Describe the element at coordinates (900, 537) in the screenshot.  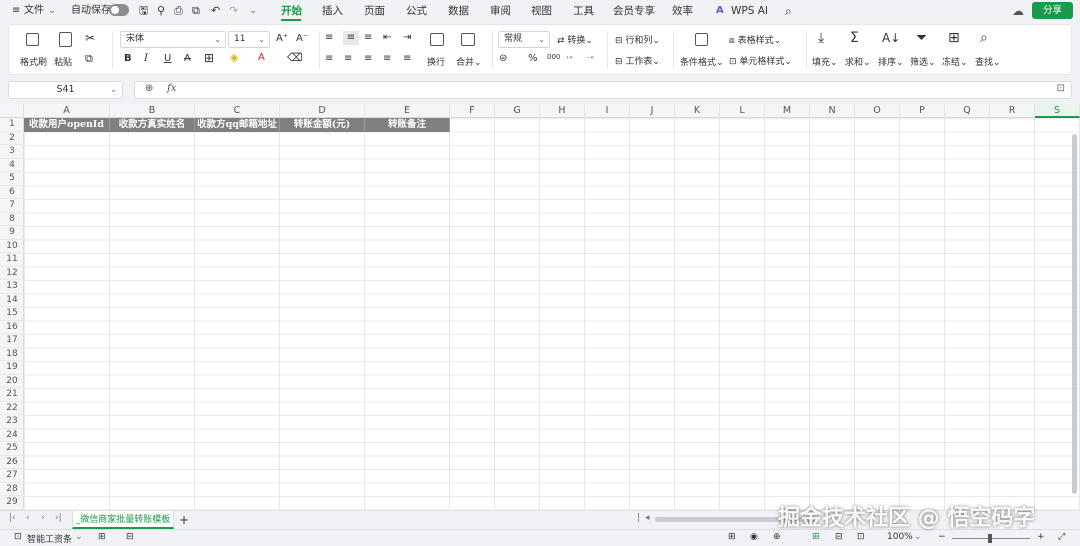
I see `zoom-level: 100%` at that location.